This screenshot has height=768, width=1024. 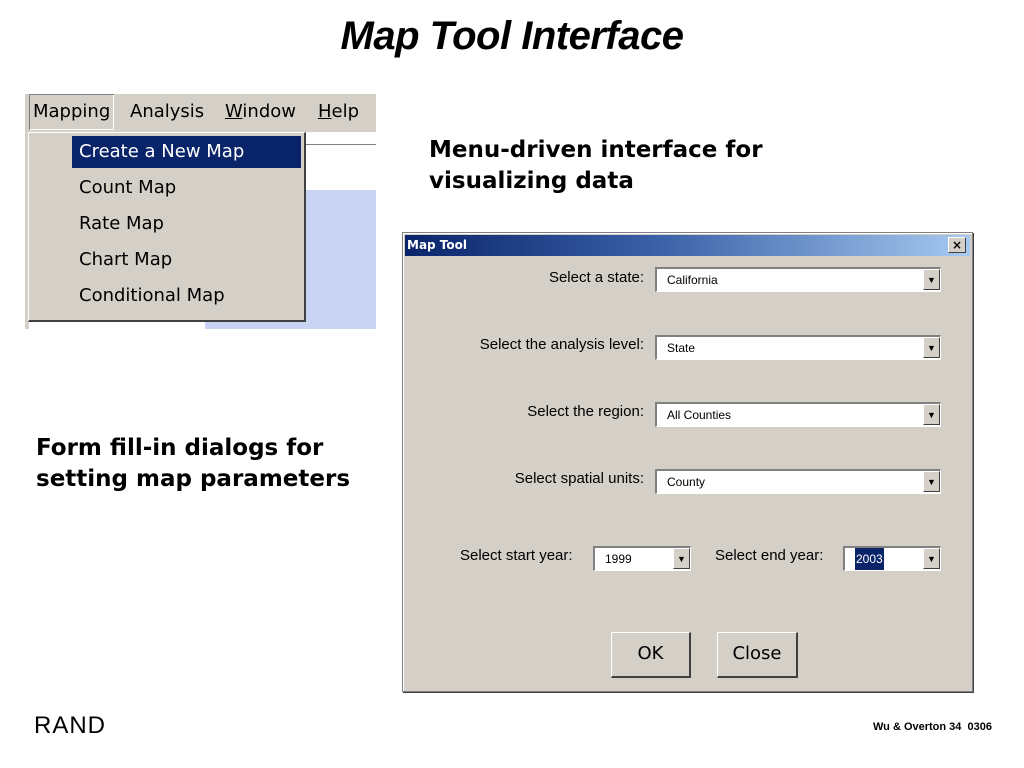 I want to click on menu-help: Help, so click(x=338, y=112).